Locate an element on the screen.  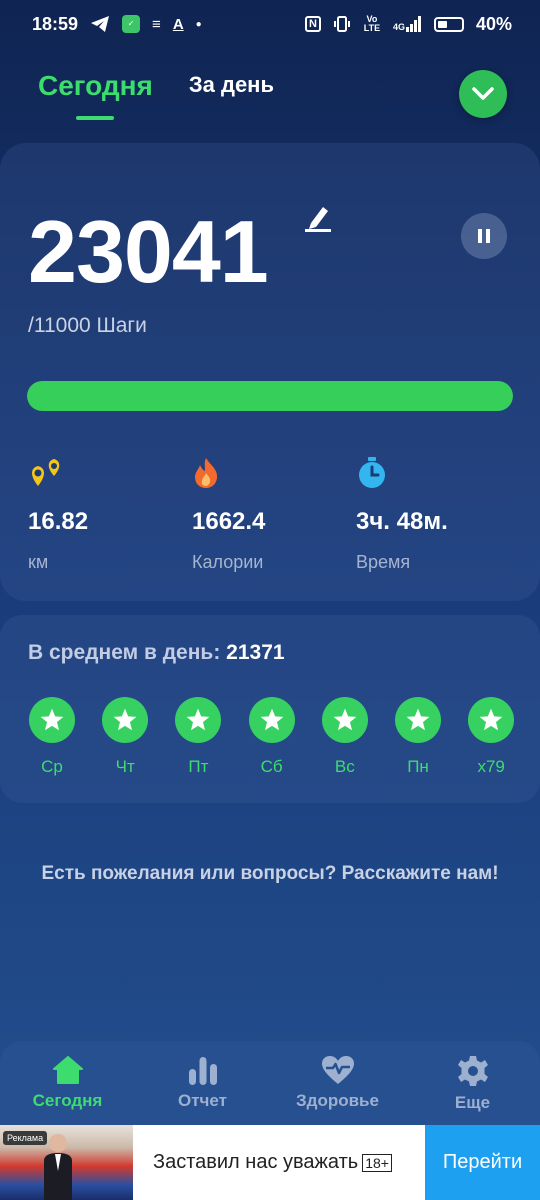
time-value: 3ч. 48м. is located at coordinates (402, 521).